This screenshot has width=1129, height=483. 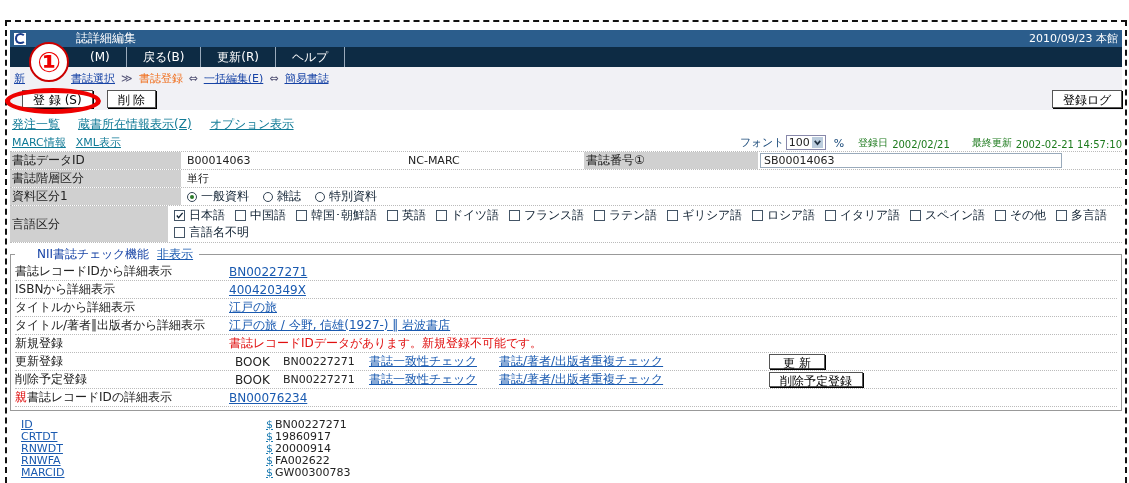 I want to click on marc-value: 19860917, so click(x=303, y=437).